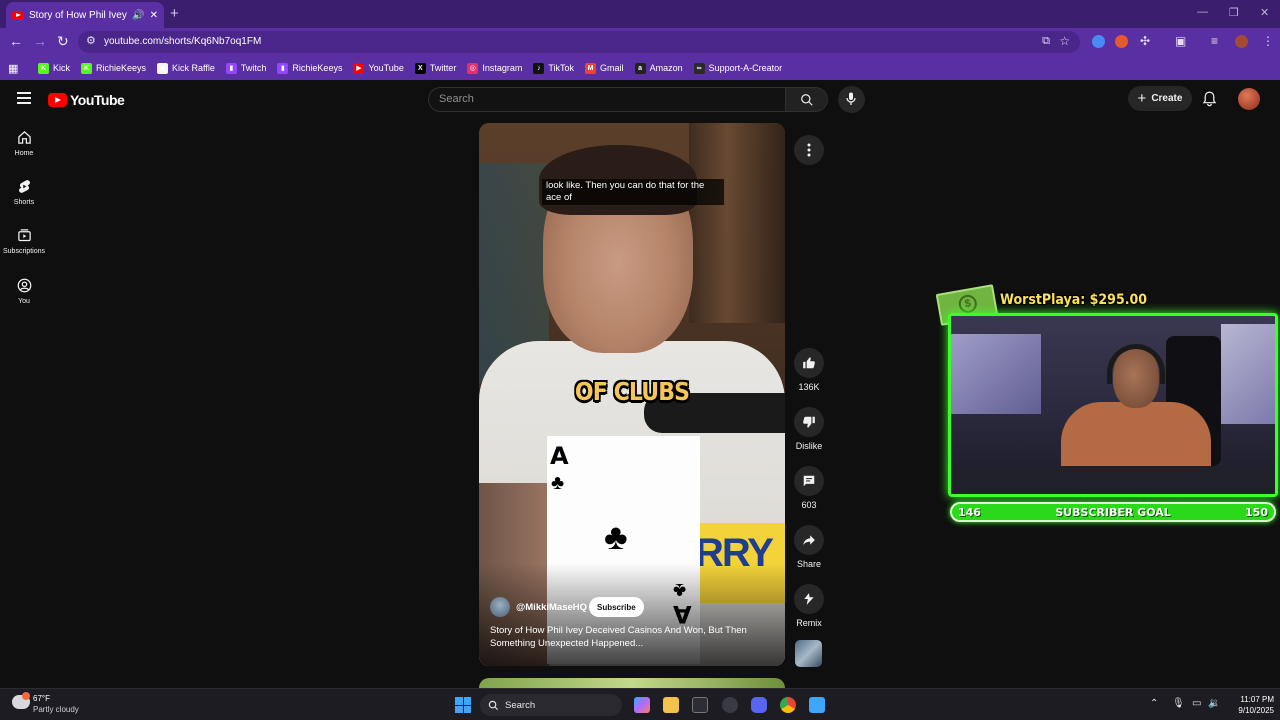 The image size is (1280, 720). Describe the element at coordinates (359, 68) in the screenshot. I see `bookmark-favicon-icon: ▶` at that location.